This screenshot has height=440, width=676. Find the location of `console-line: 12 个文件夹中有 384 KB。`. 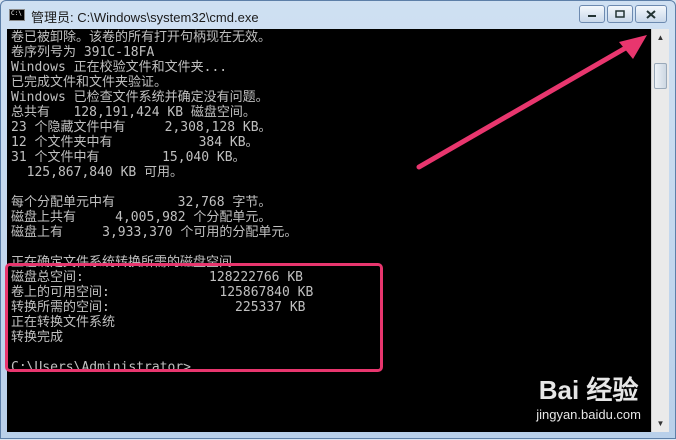

console-line: 12 个文件夹中有 384 KB。 is located at coordinates (135, 142).